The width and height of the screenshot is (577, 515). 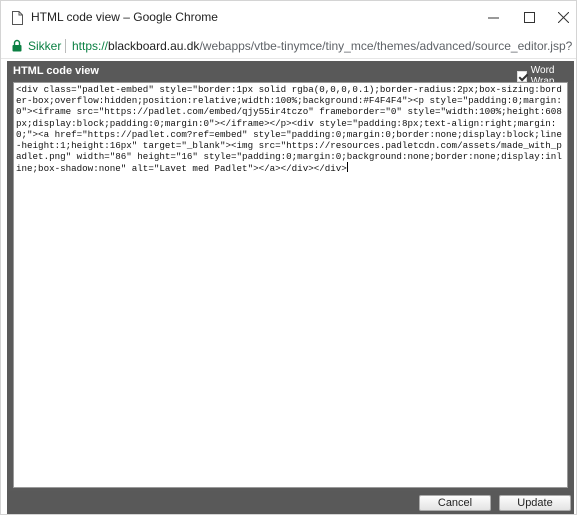 I want to click on page-icon, so click(x=17, y=18).